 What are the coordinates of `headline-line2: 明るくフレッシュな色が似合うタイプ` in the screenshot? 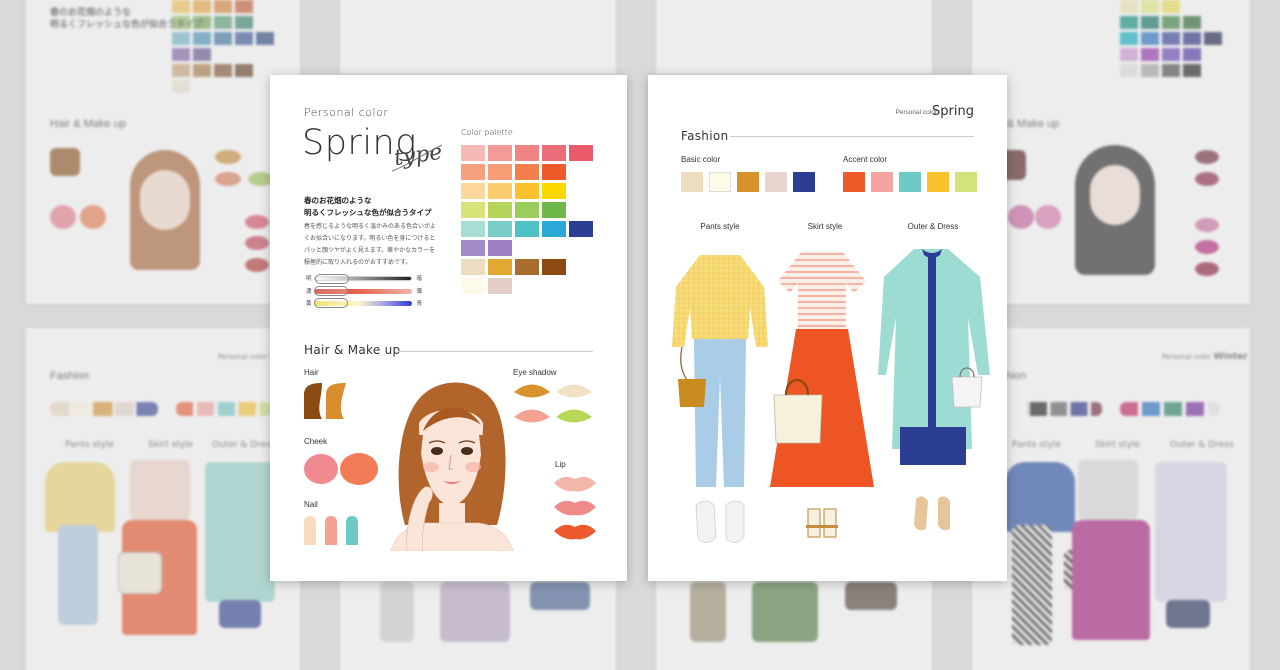 It's located at (368, 212).